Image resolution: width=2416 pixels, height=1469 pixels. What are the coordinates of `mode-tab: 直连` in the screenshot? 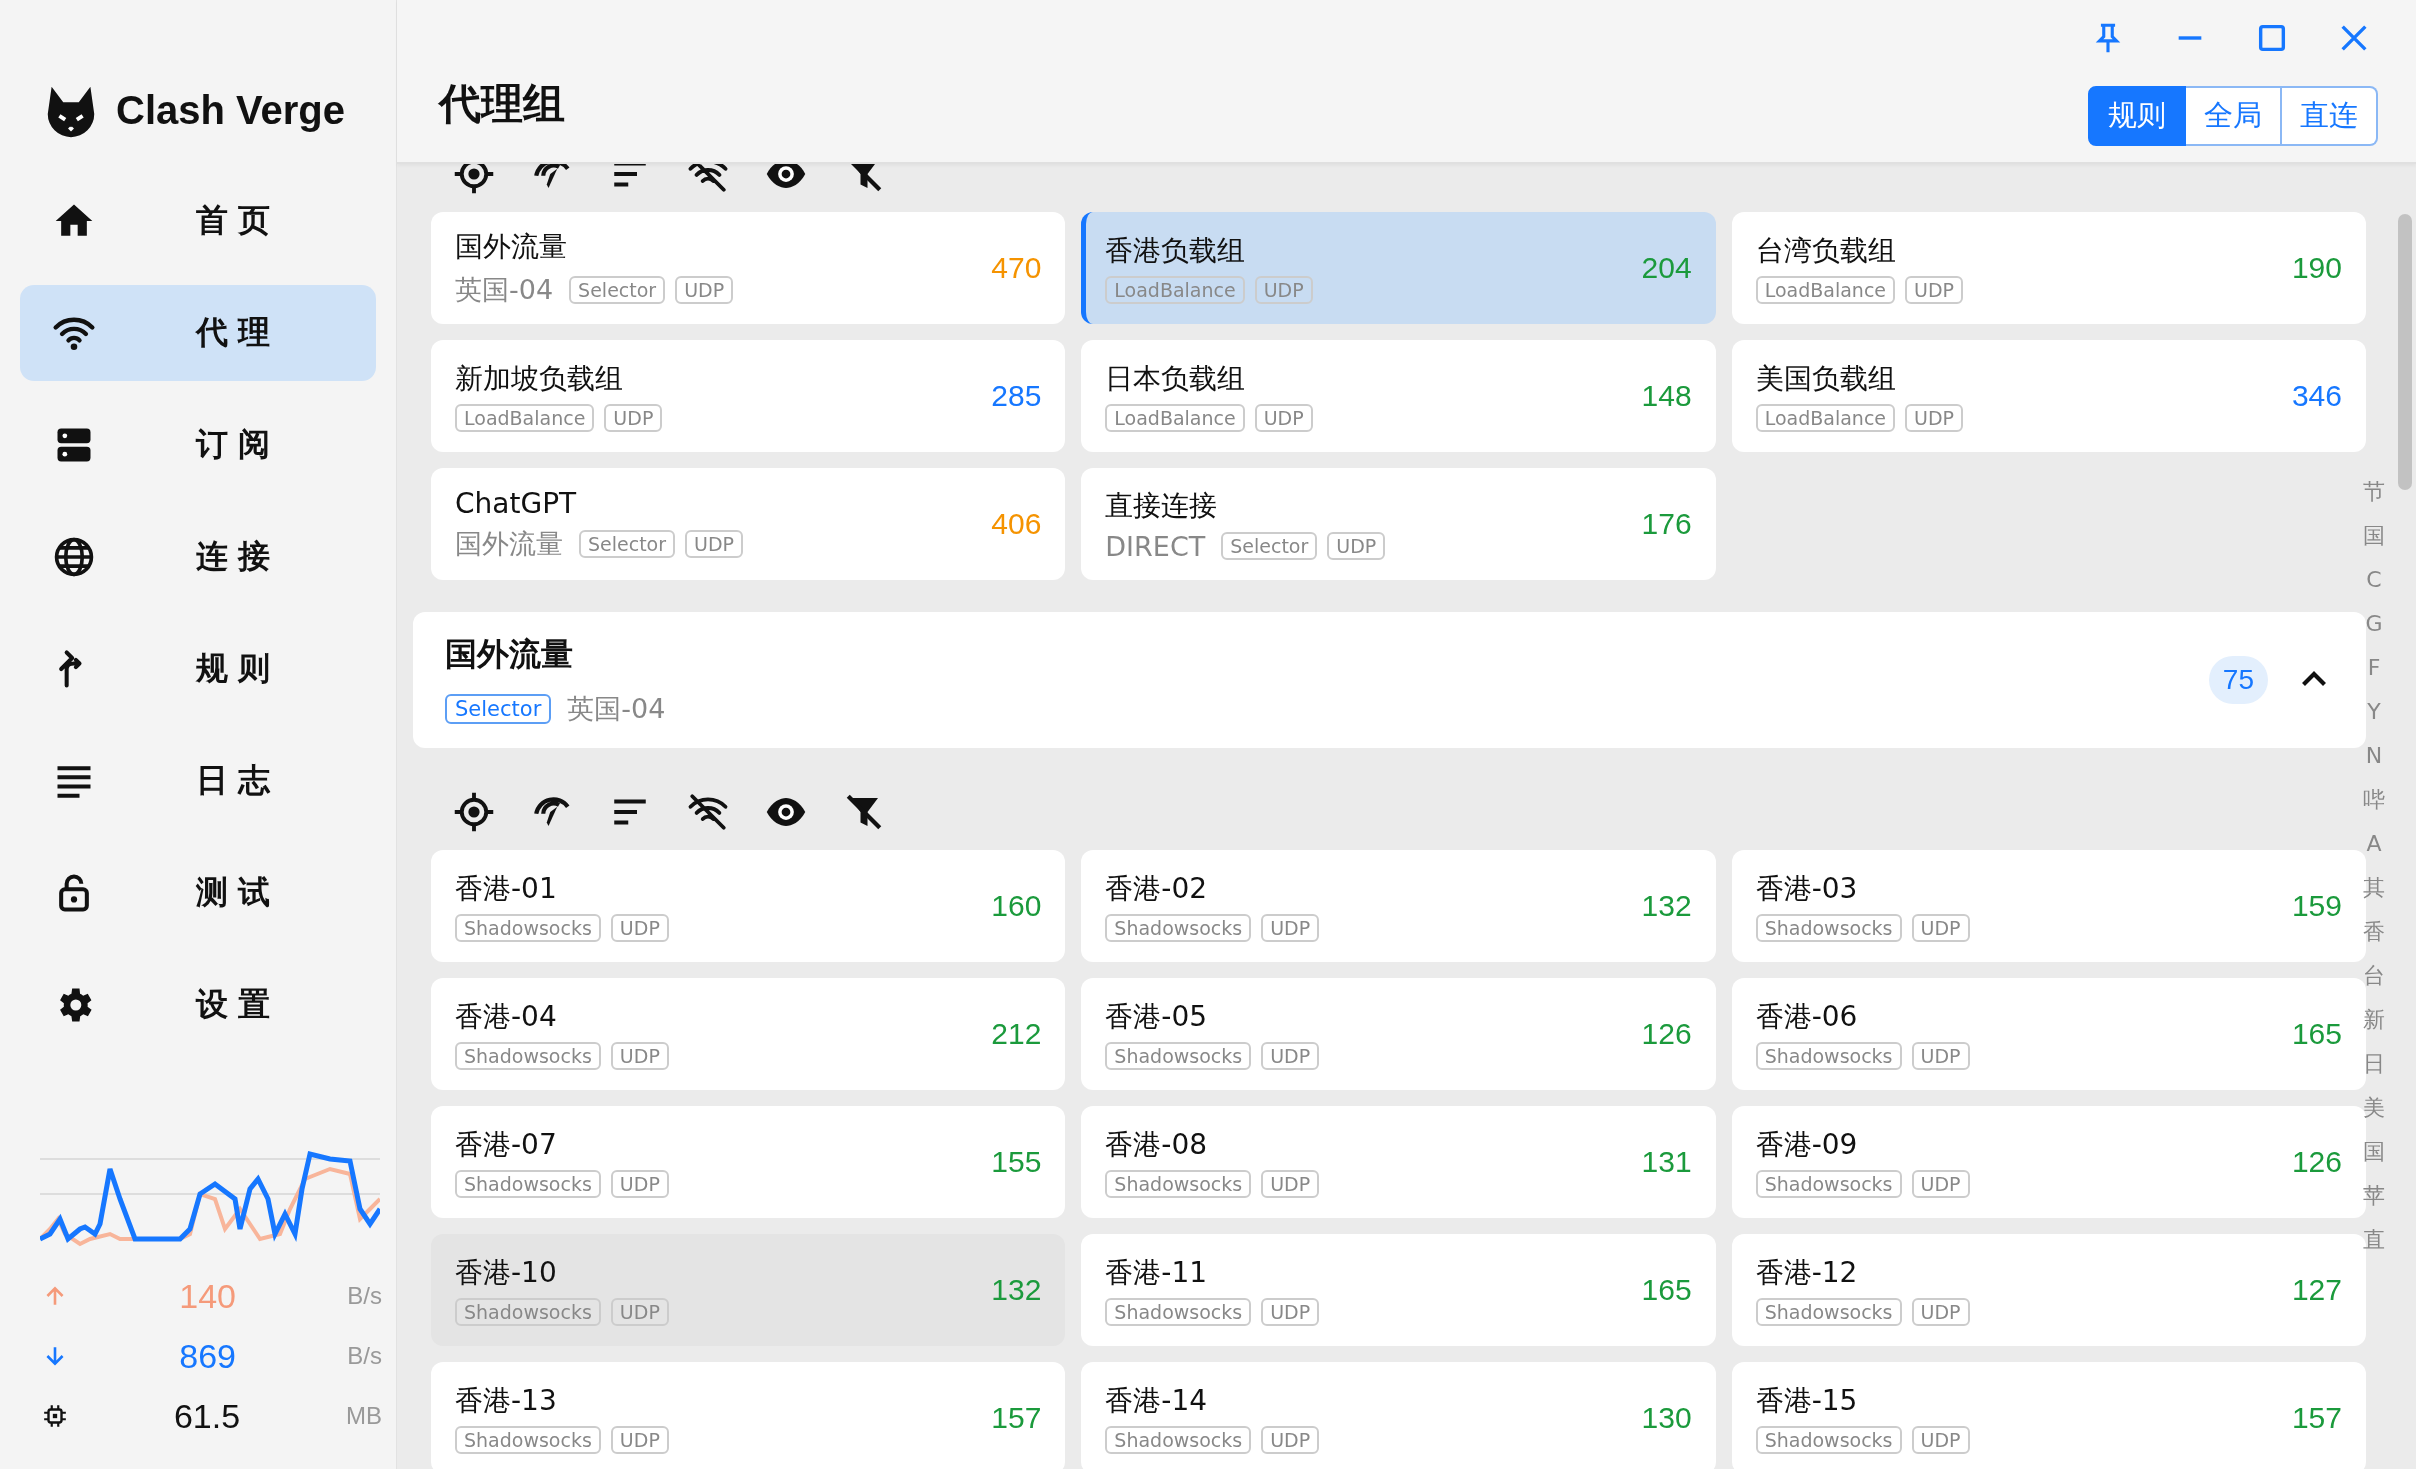 It's located at (2330, 116).